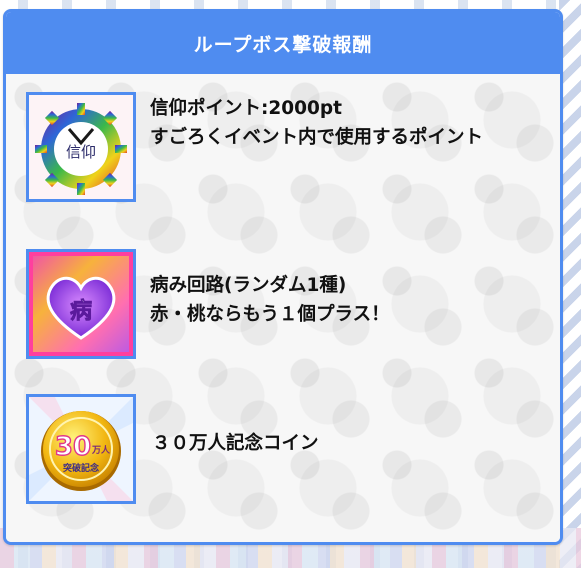 The width and height of the screenshot is (581, 568). I want to click on coin-unit: 万人, so click(101, 450).